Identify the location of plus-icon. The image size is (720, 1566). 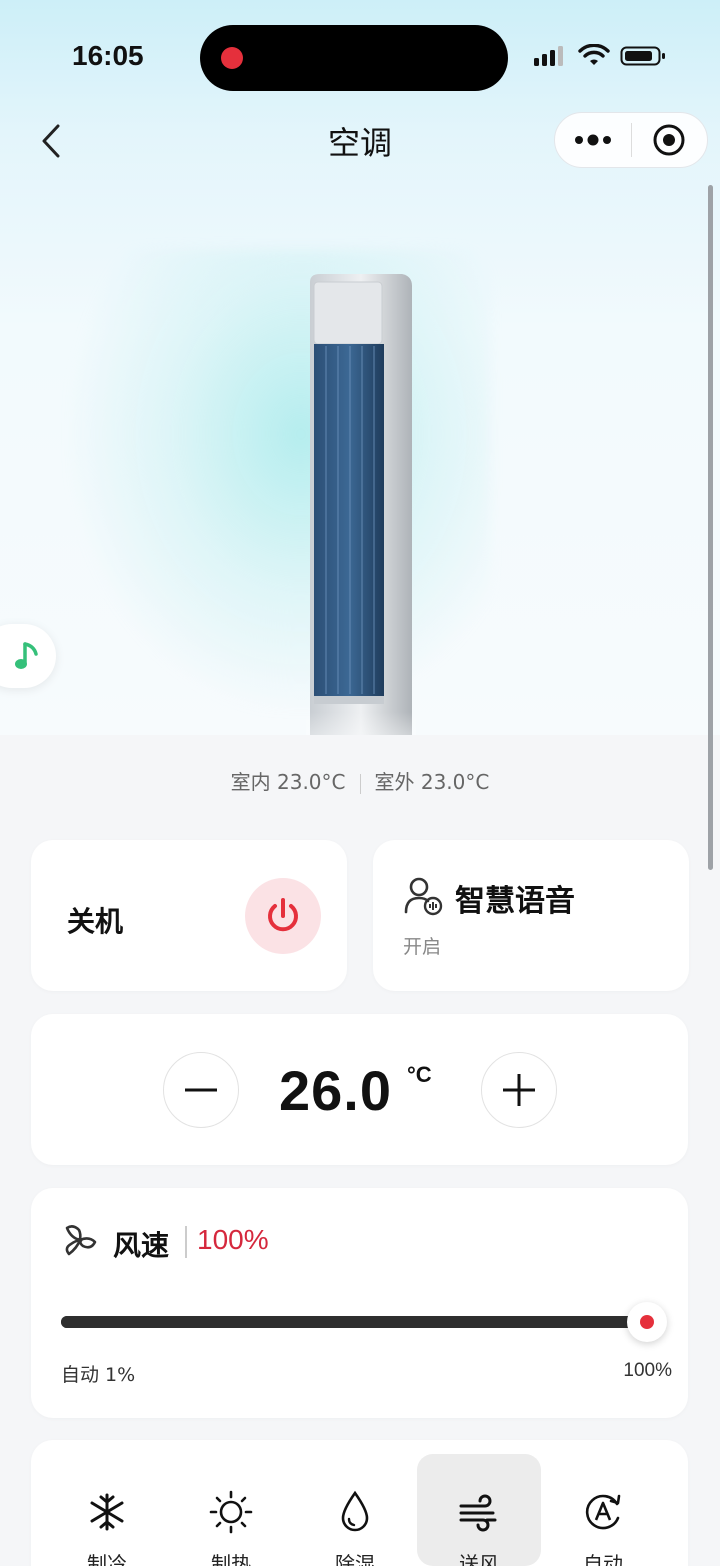
(519, 1090).